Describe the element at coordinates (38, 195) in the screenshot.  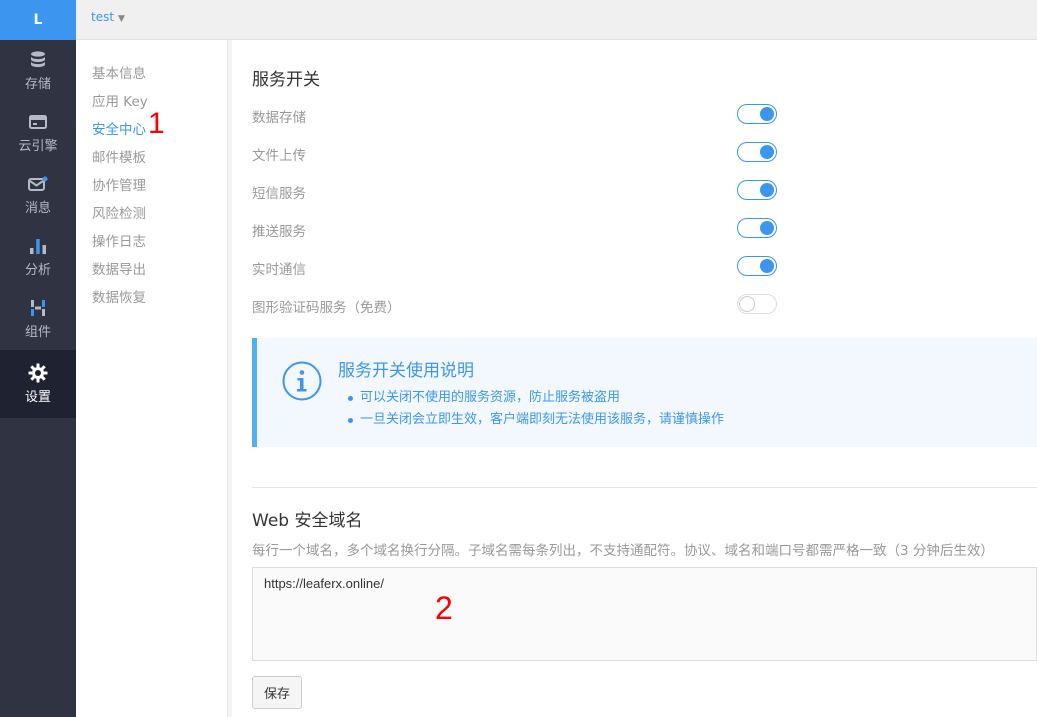
I see `nav-item-message: 消息` at that location.